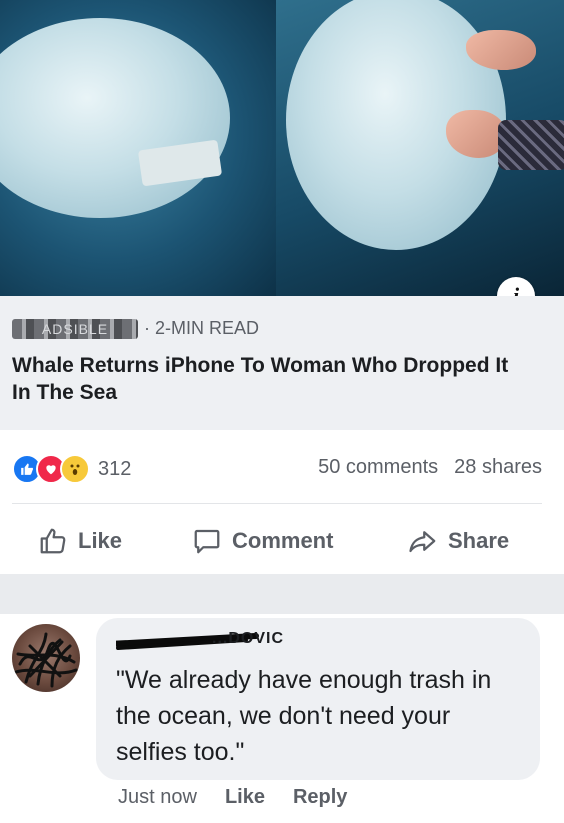 Image resolution: width=564 pixels, height=823 pixels. I want to click on comment-meta: Just now Like Reply, so click(232, 797).